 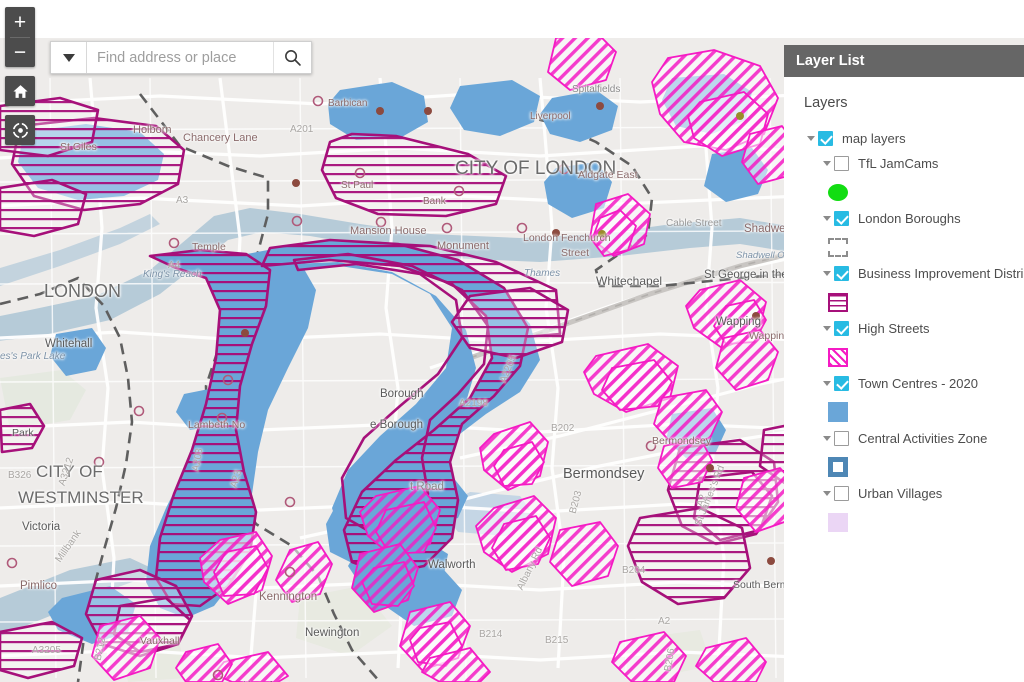 I want to click on zoom-out-button: −, so click(x=20, y=52).